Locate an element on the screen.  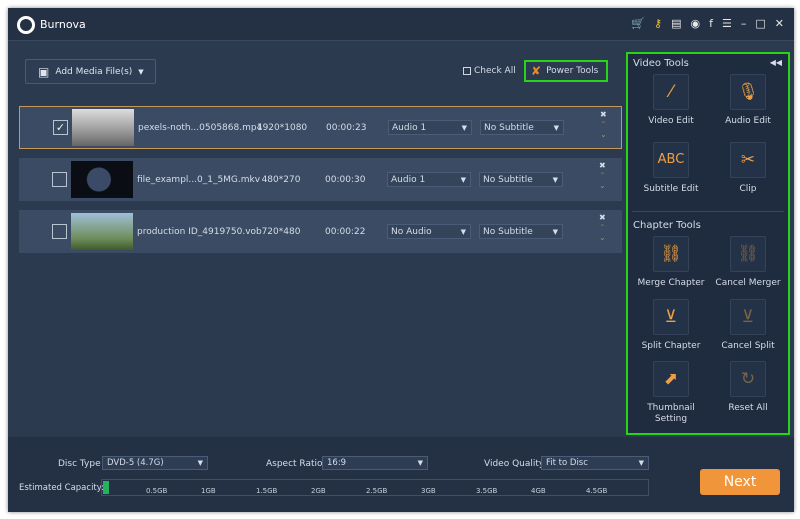
tool-label: Video Edit is located at coordinates (671, 121).